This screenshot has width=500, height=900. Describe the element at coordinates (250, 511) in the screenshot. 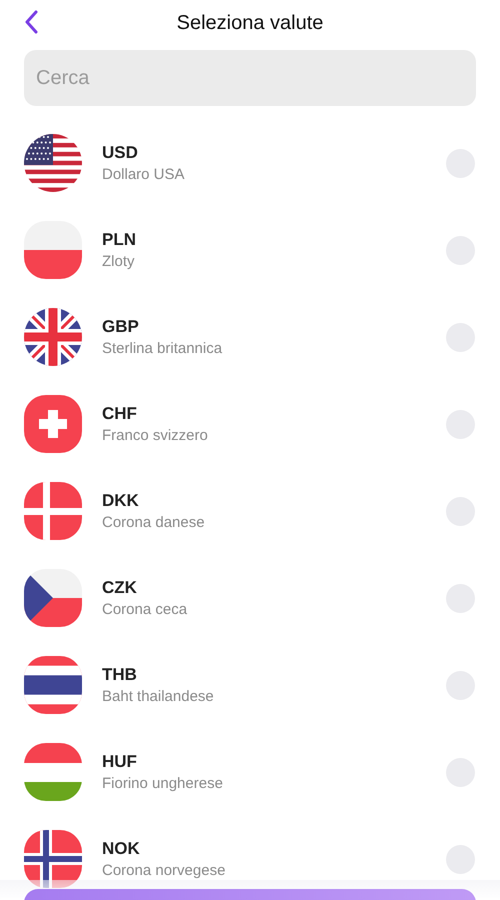

I see `currency-row: DKK Corona danese` at that location.